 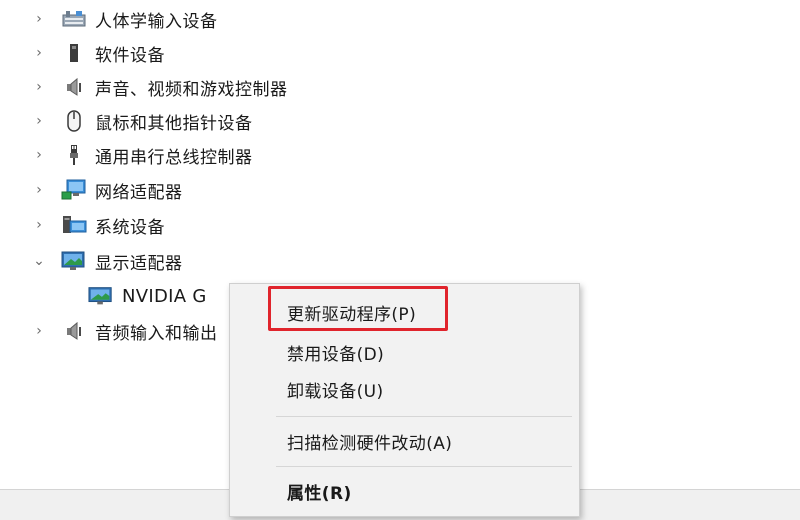 What do you see at coordinates (319, 493) in the screenshot?
I see `menu-item-label: 属性(R)` at bounding box center [319, 493].